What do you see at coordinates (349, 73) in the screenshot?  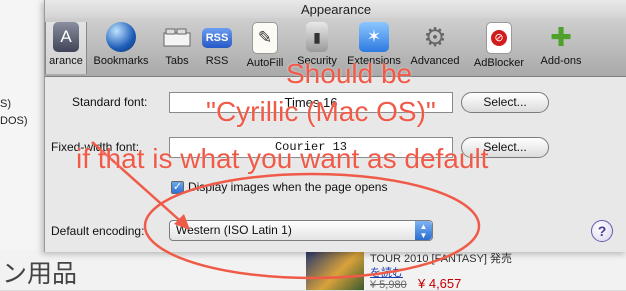 I see `annotation-line-1: Should be` at bounding box center [349, 73].